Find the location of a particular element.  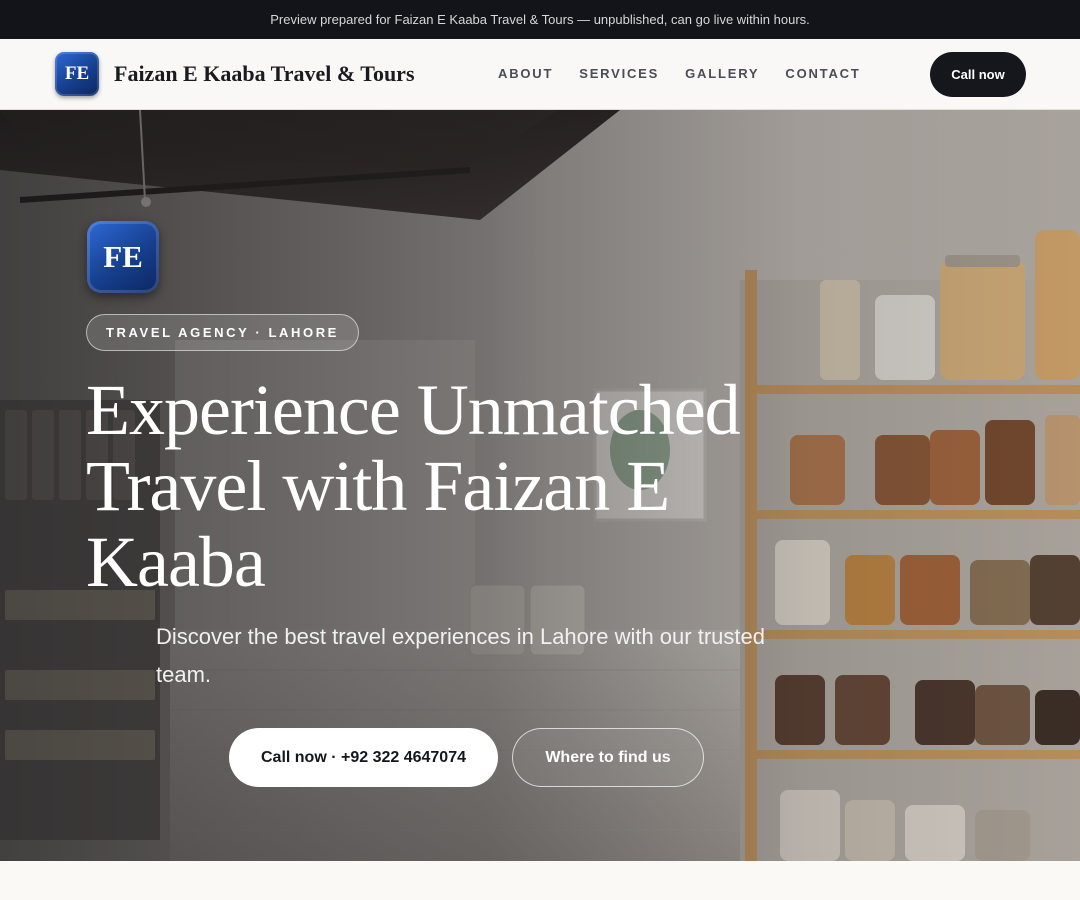

hero-logo: FE is located at coordinates (123, 257).